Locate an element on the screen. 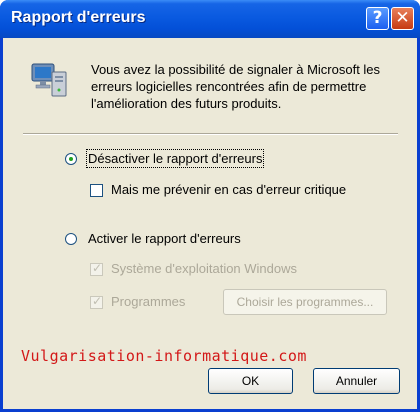  radio-selected-dot is located at coordinates (71, 159).